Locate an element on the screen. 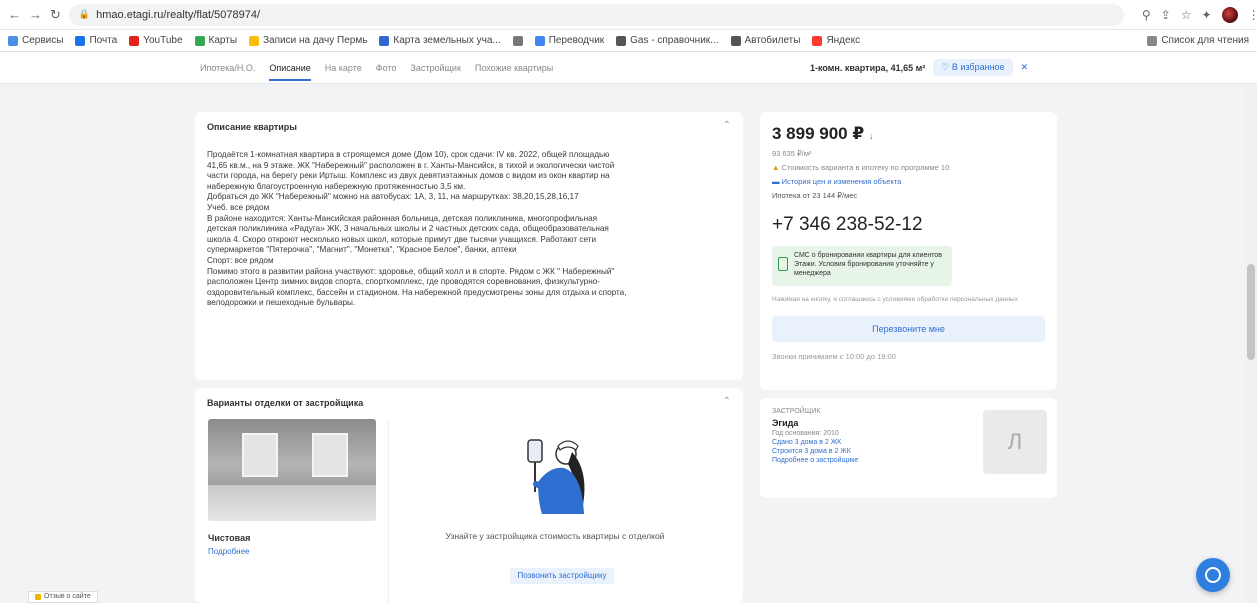  price-per-m2: 93 635 ₽/м² is located at coordinates (792, 153).